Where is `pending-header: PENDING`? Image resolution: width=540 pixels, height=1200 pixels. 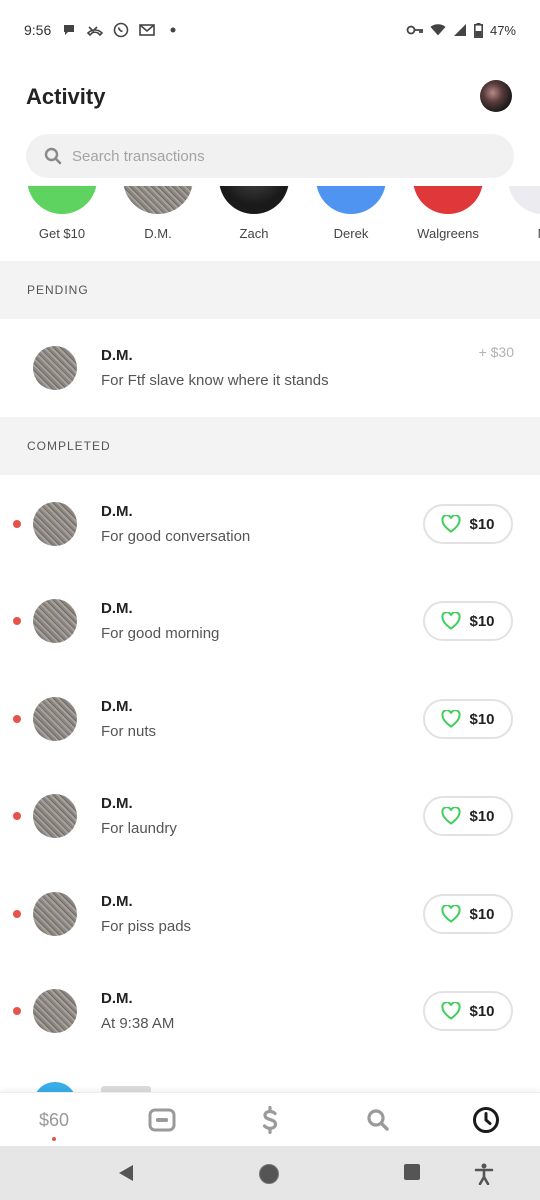 pending-header: PENDING is located at coordinates (270, 290).